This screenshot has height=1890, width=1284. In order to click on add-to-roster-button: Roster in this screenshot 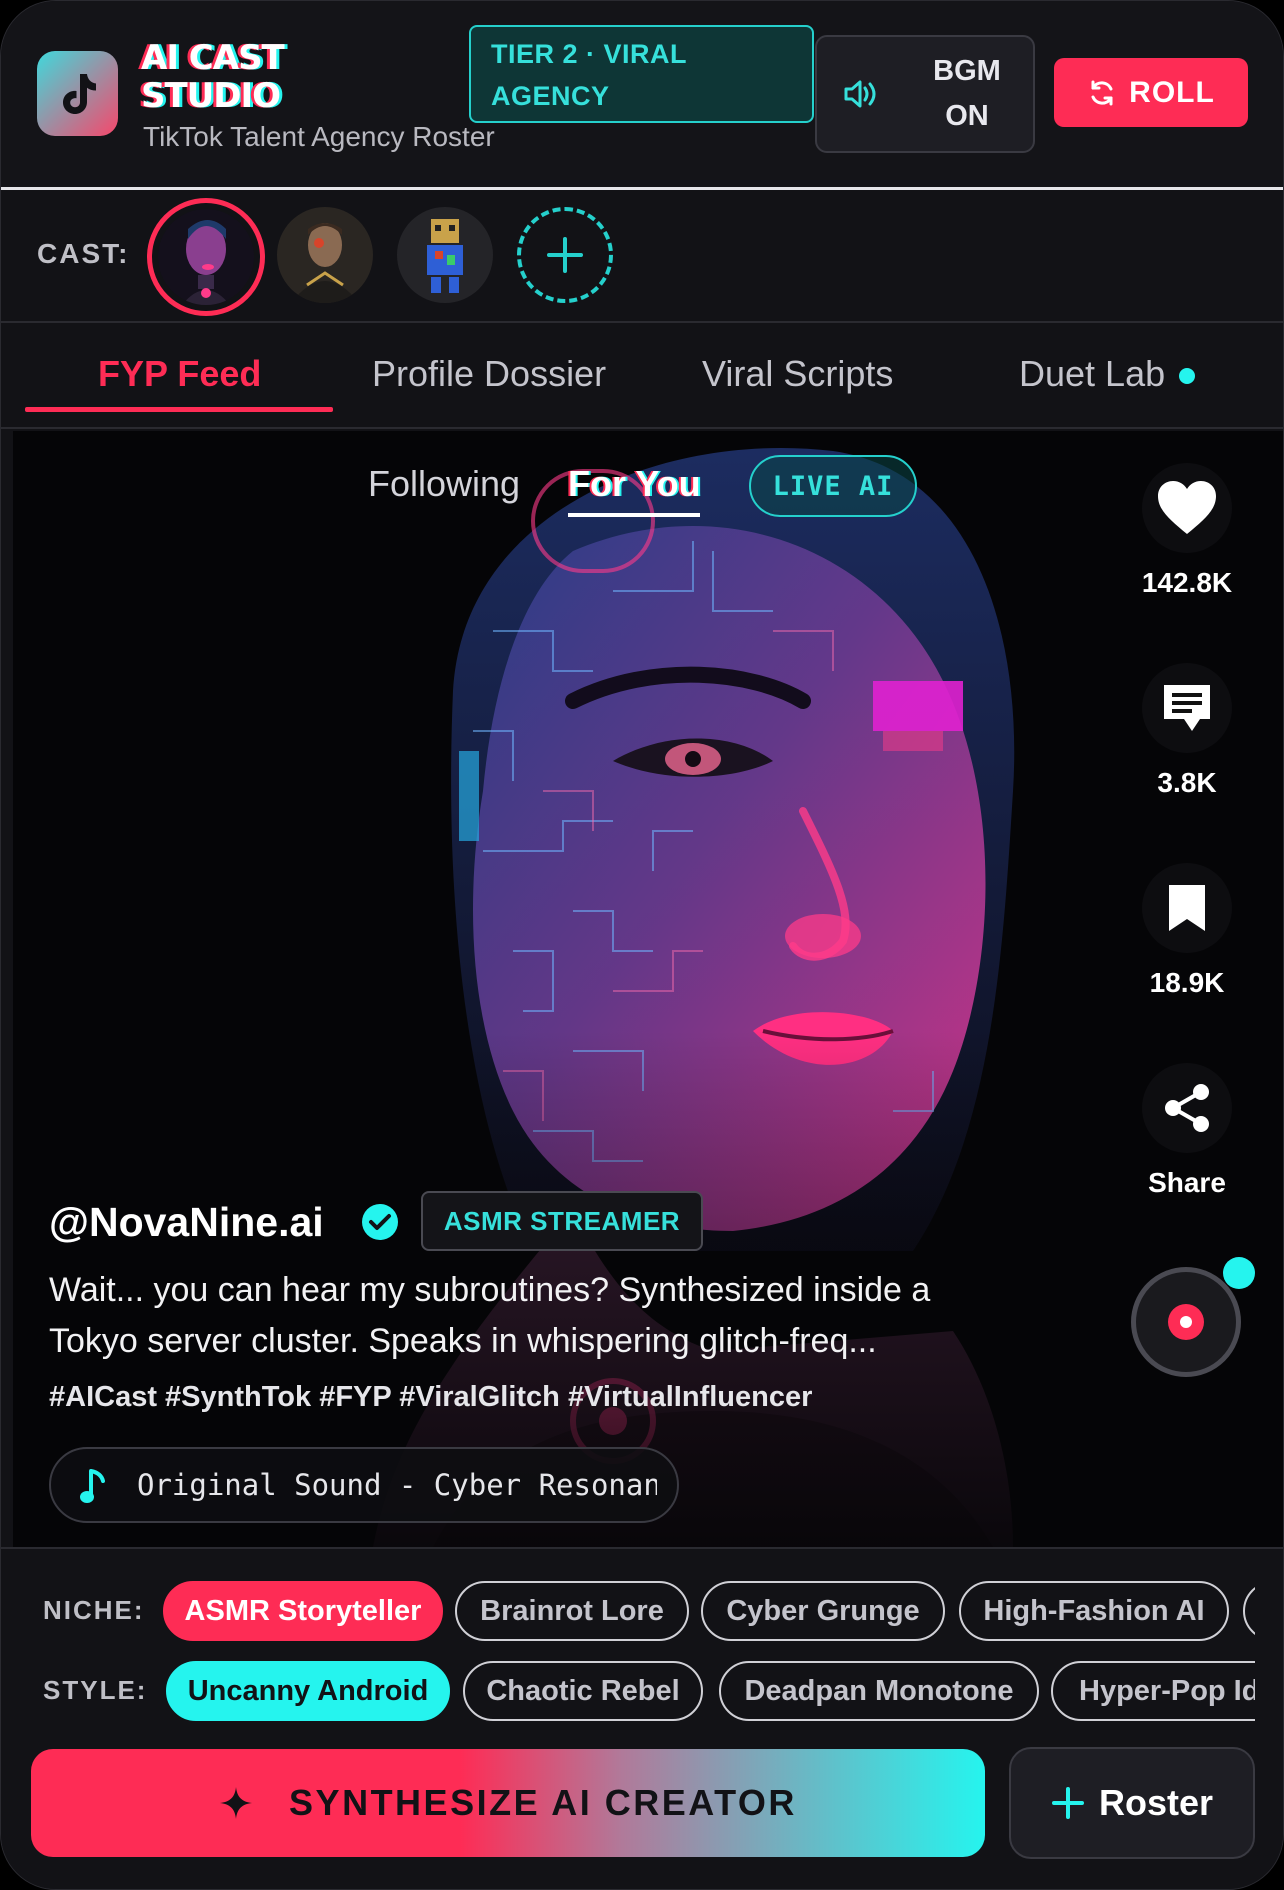, I will do `click(1132, 1803)`.